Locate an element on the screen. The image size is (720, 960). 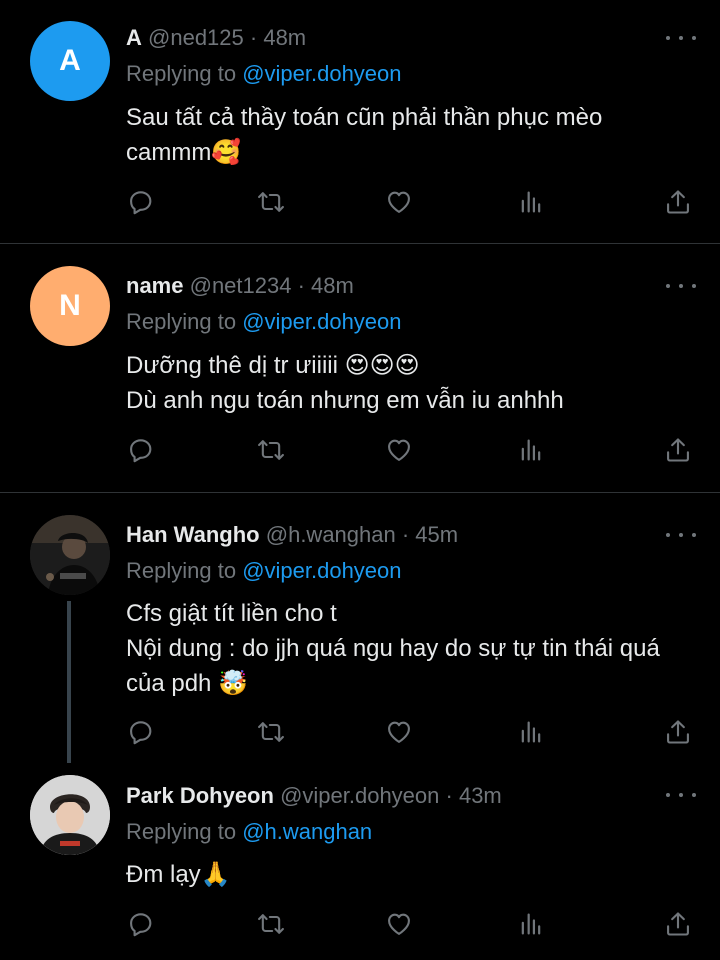
timestamp: 45m is located at coordinates (436, 534).